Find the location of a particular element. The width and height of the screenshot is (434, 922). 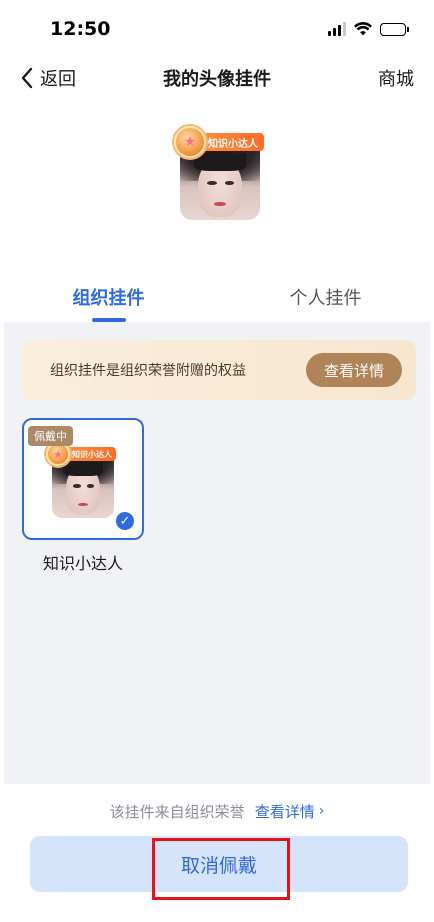

tab-label: 个人挂件 is located at coordinates (325, 298).